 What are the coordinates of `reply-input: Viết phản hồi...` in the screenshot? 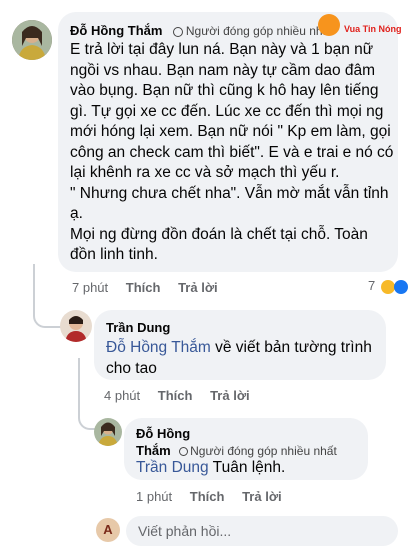 It's located at (262, 531).